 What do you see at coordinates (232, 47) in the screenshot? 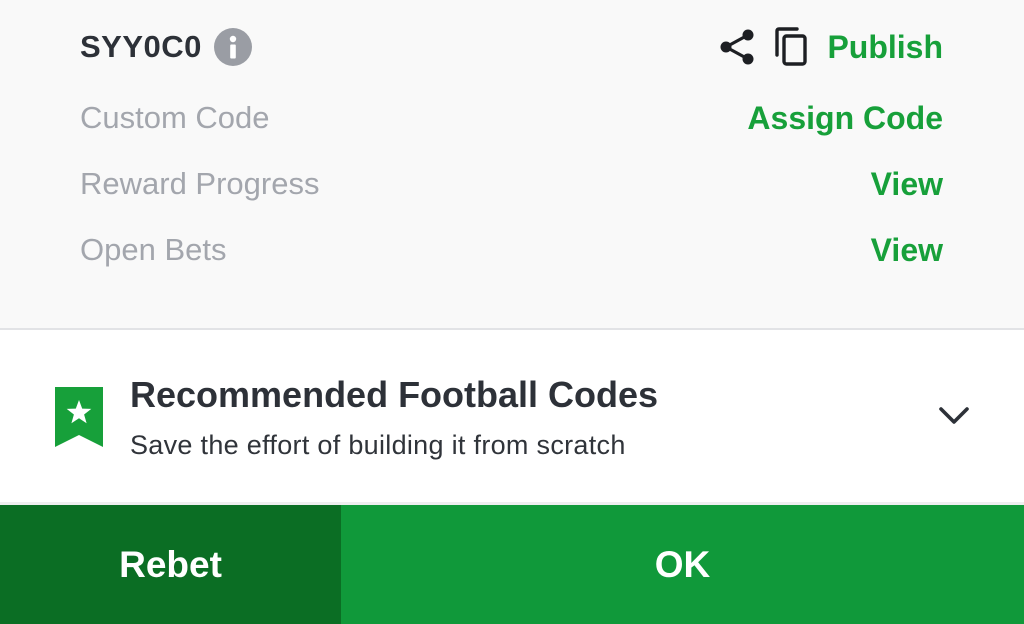
I see `info-icon` at bounding box center [232, 47].